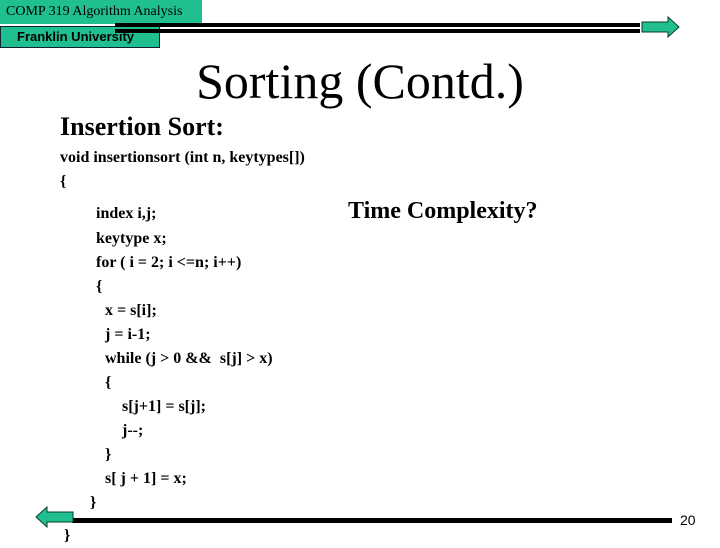 The image size is (720, 548). Describe the element at coordinates (189, 358) in the screenshot. I see `code-line: while (j > 0 && s[j] > x)` at that location.